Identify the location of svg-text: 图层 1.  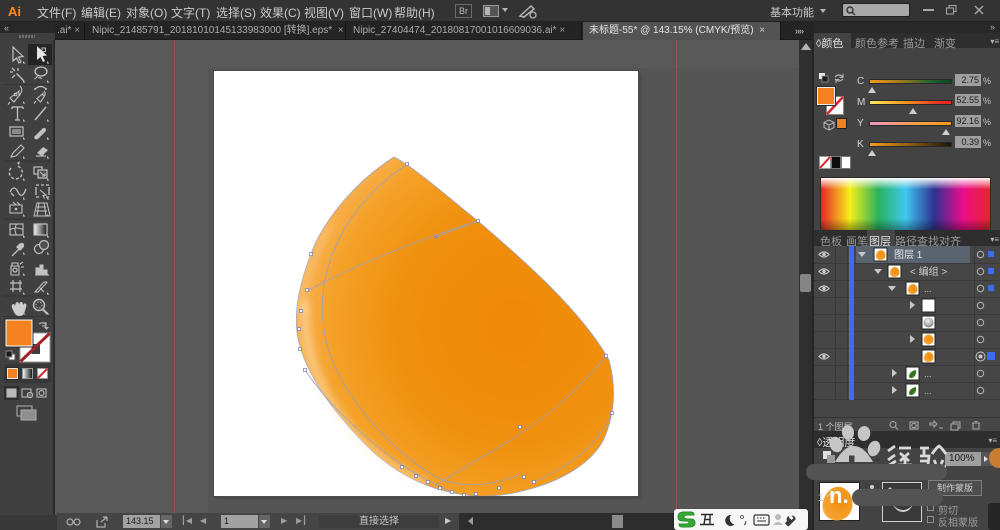
(908, 255).